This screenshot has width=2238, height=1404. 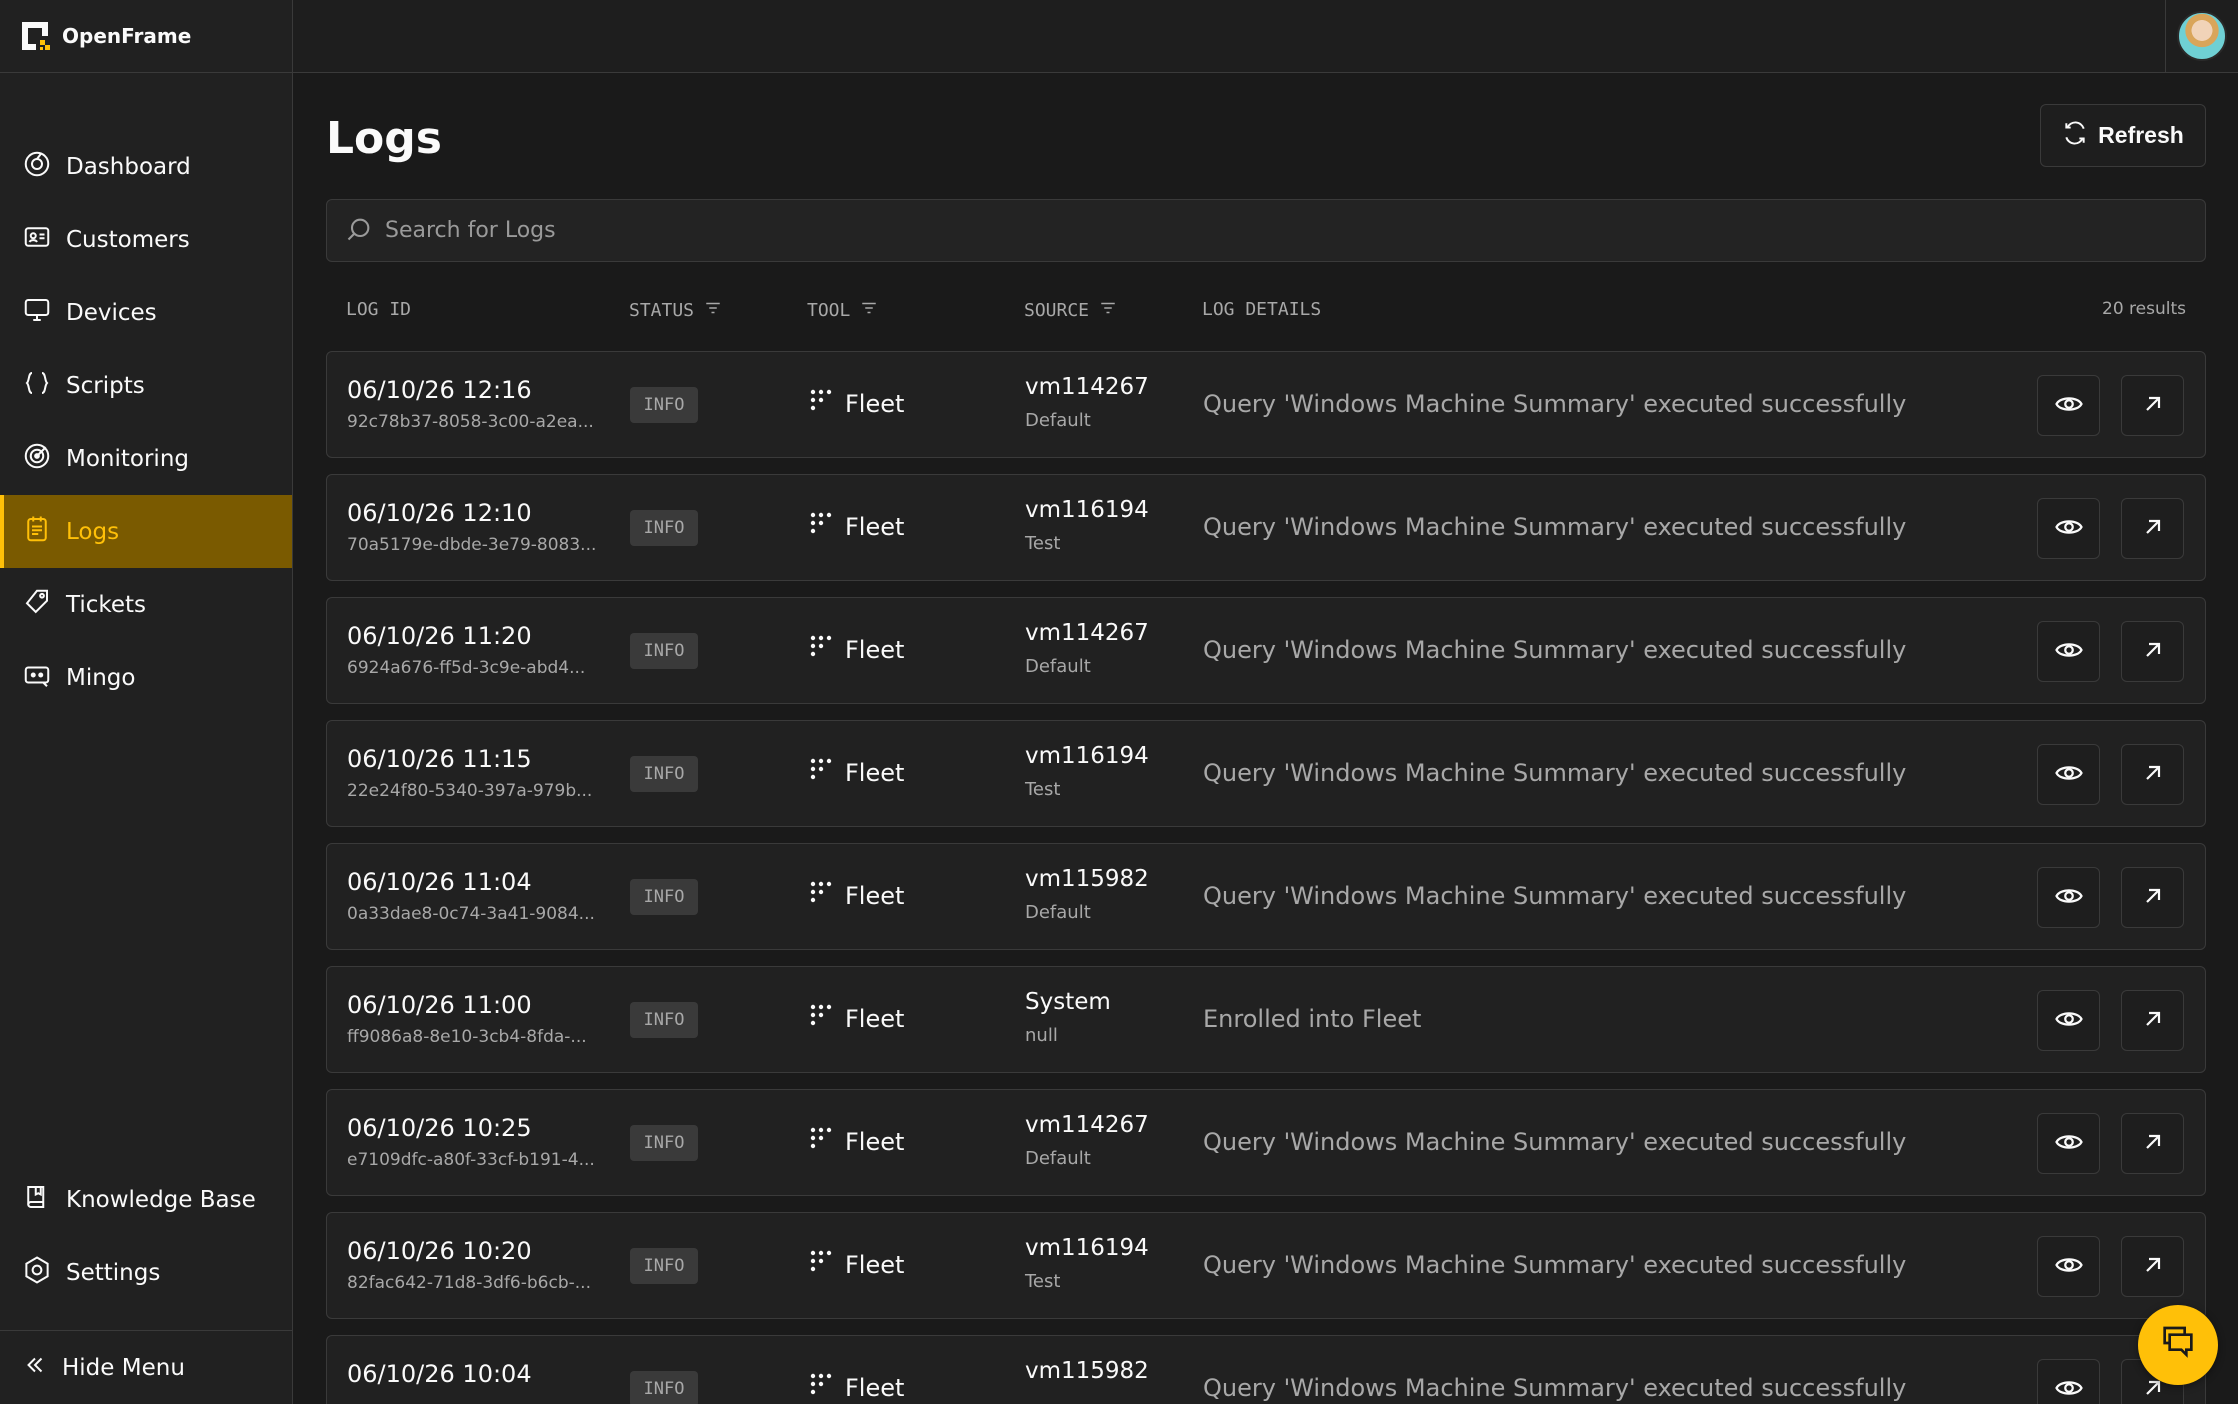 I want to click on nav-item-label: Settings, so click(x=113, y=1272).